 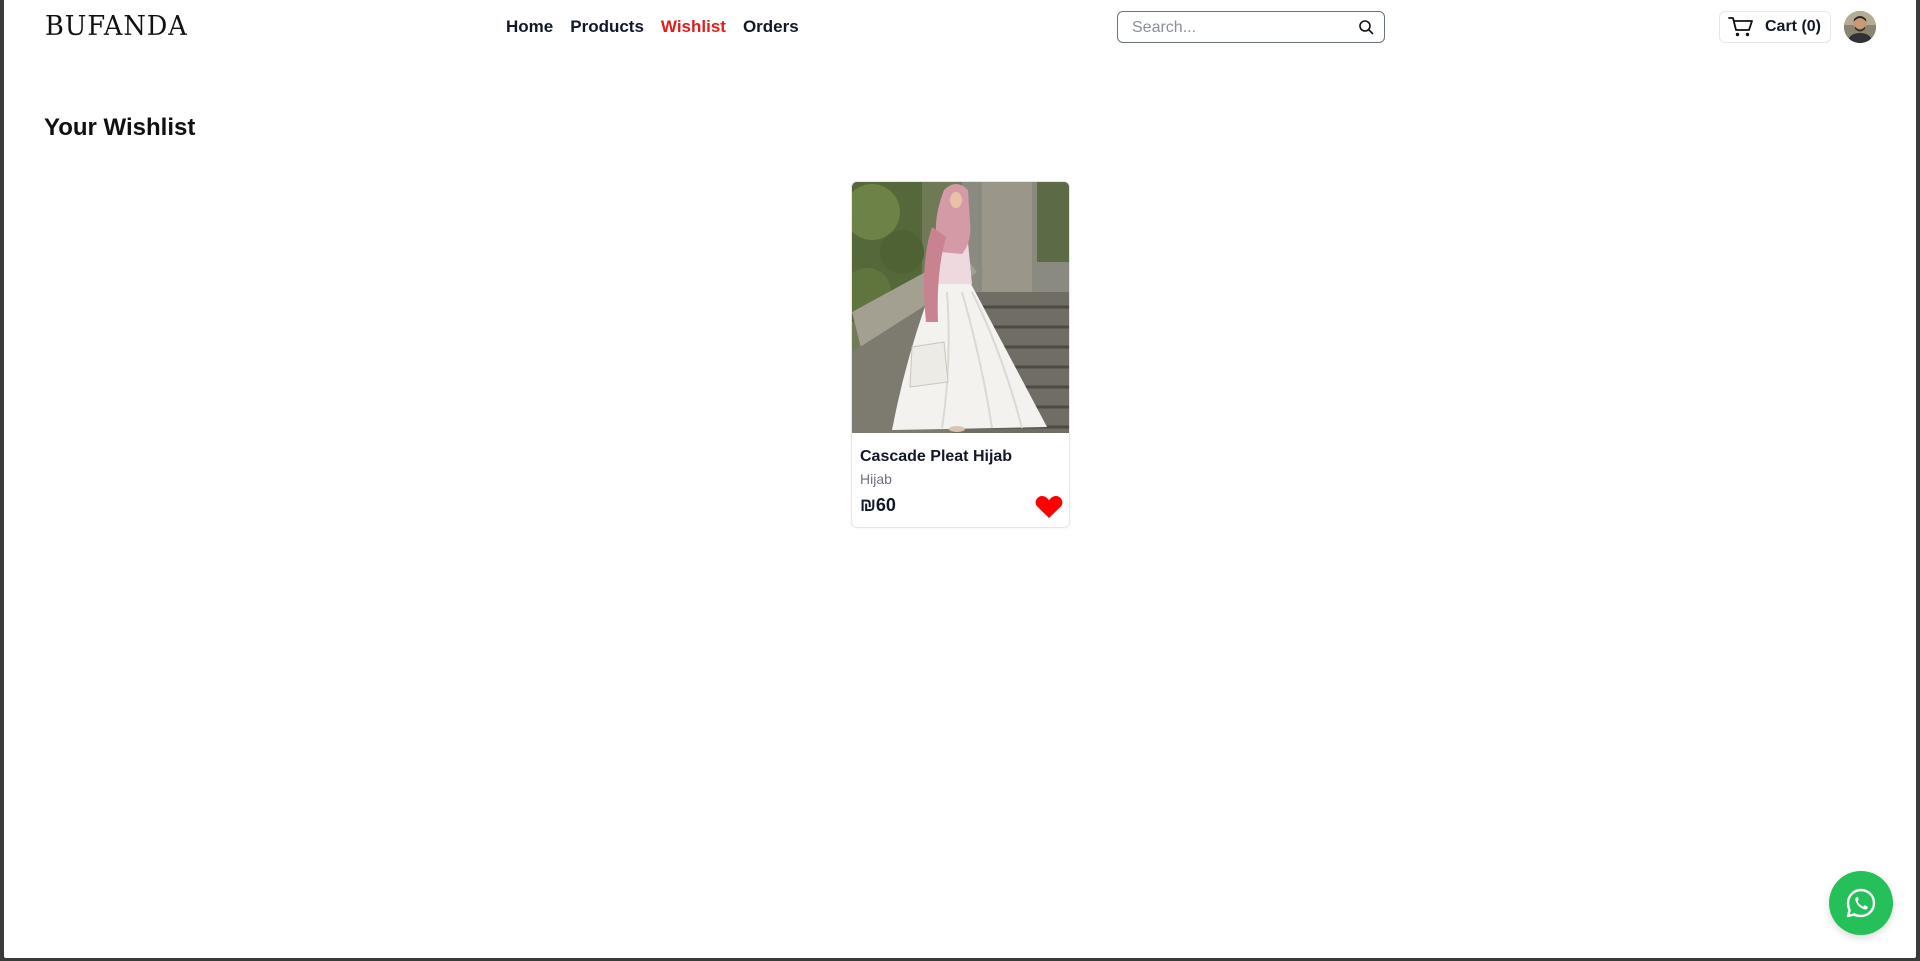 I want to click on main-nav: Home Products Wishlist Orders, so click(x=652, y=27).